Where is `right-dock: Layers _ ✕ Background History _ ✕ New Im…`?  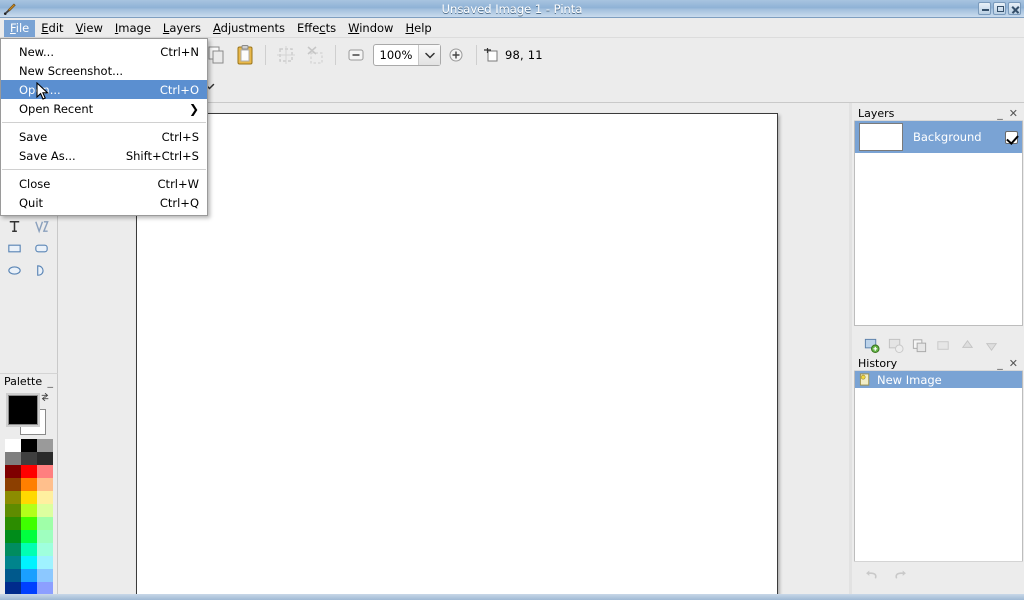
right-dock: Layers _ ✕ Background History _ ✕ New Im… is located at coordinates (938, 351).